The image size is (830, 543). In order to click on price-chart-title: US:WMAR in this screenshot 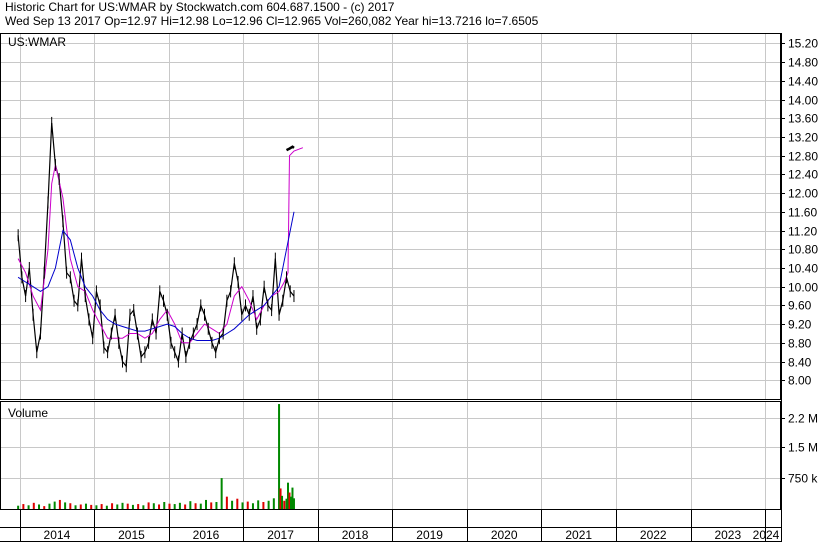, I will do `click(37, 42)`.